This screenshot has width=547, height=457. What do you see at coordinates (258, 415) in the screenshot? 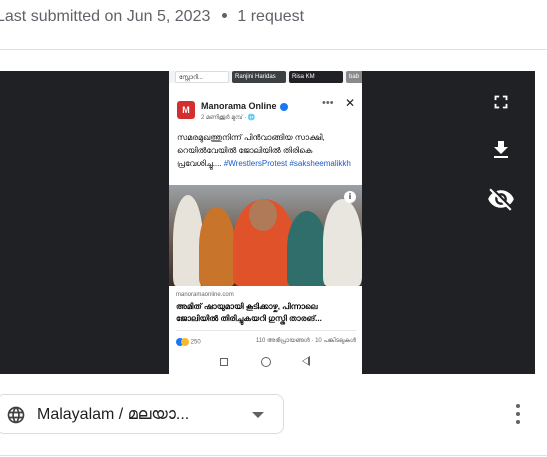
I see `chevron-down-icon` at bounding box center [258, 415].